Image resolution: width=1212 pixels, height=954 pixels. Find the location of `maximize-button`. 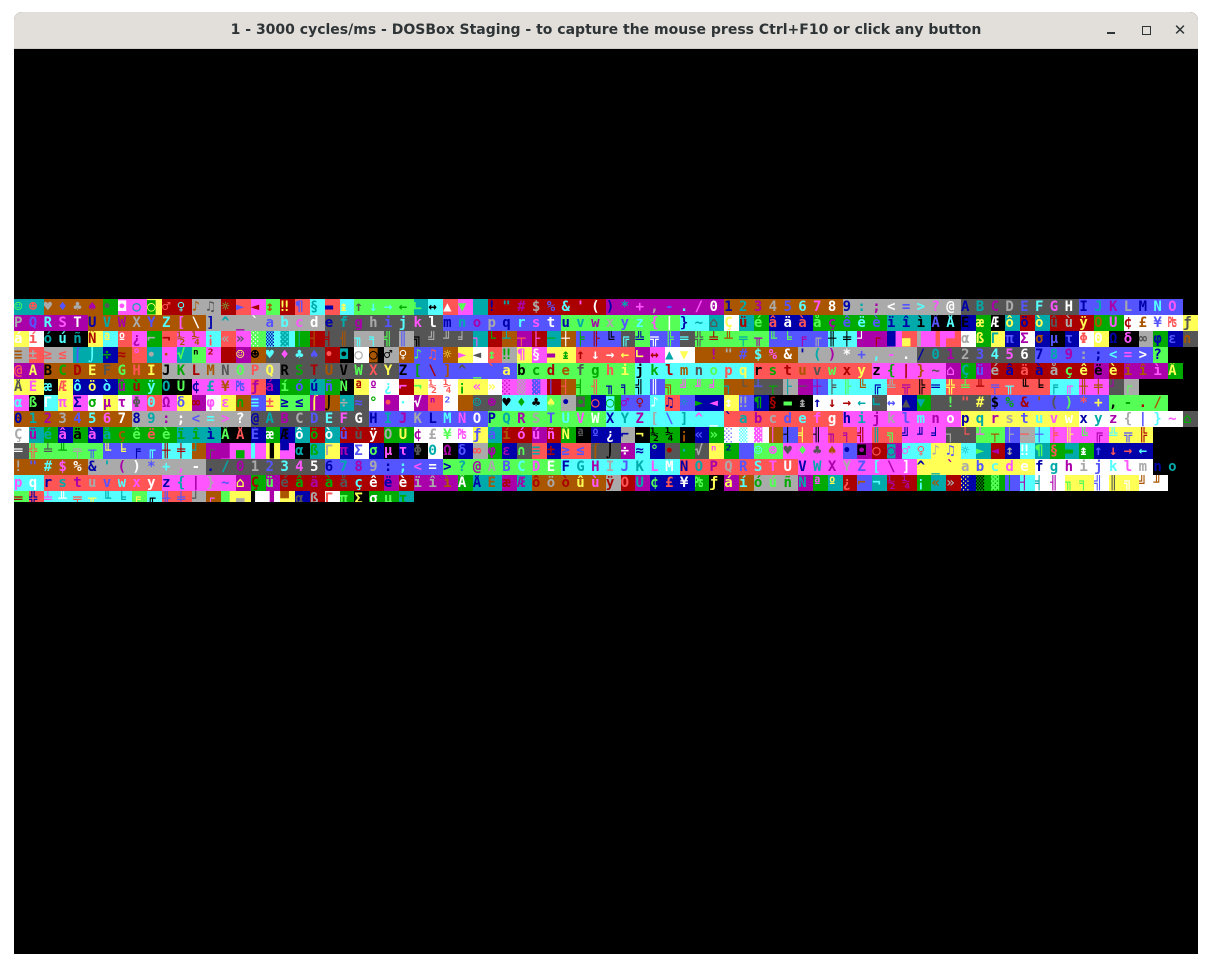

maximize-button is located at coordinates (1146, 30).